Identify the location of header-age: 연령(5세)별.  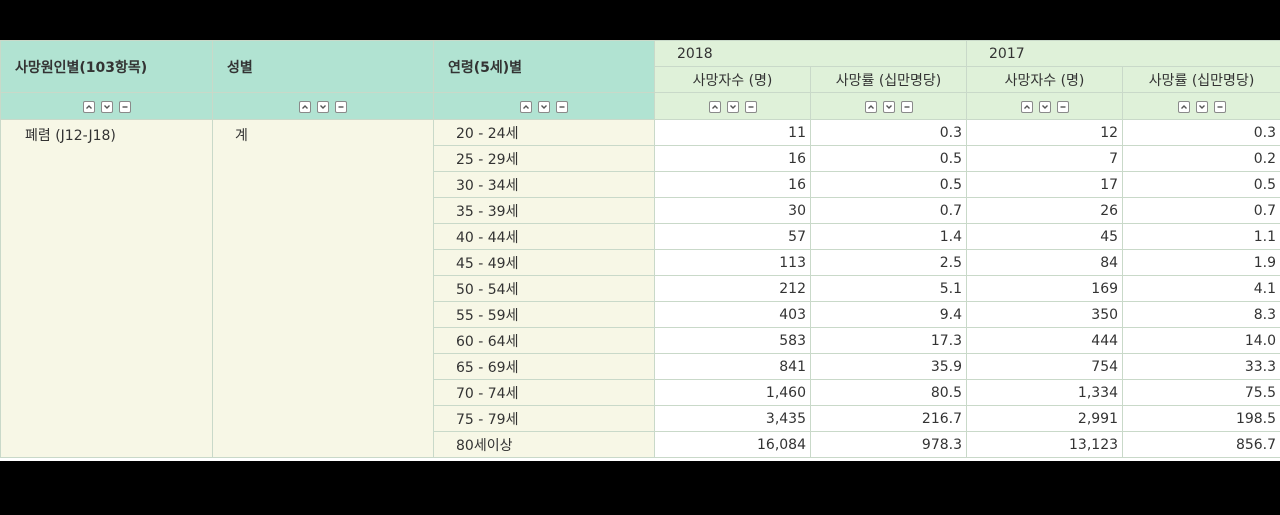
(544, 66).